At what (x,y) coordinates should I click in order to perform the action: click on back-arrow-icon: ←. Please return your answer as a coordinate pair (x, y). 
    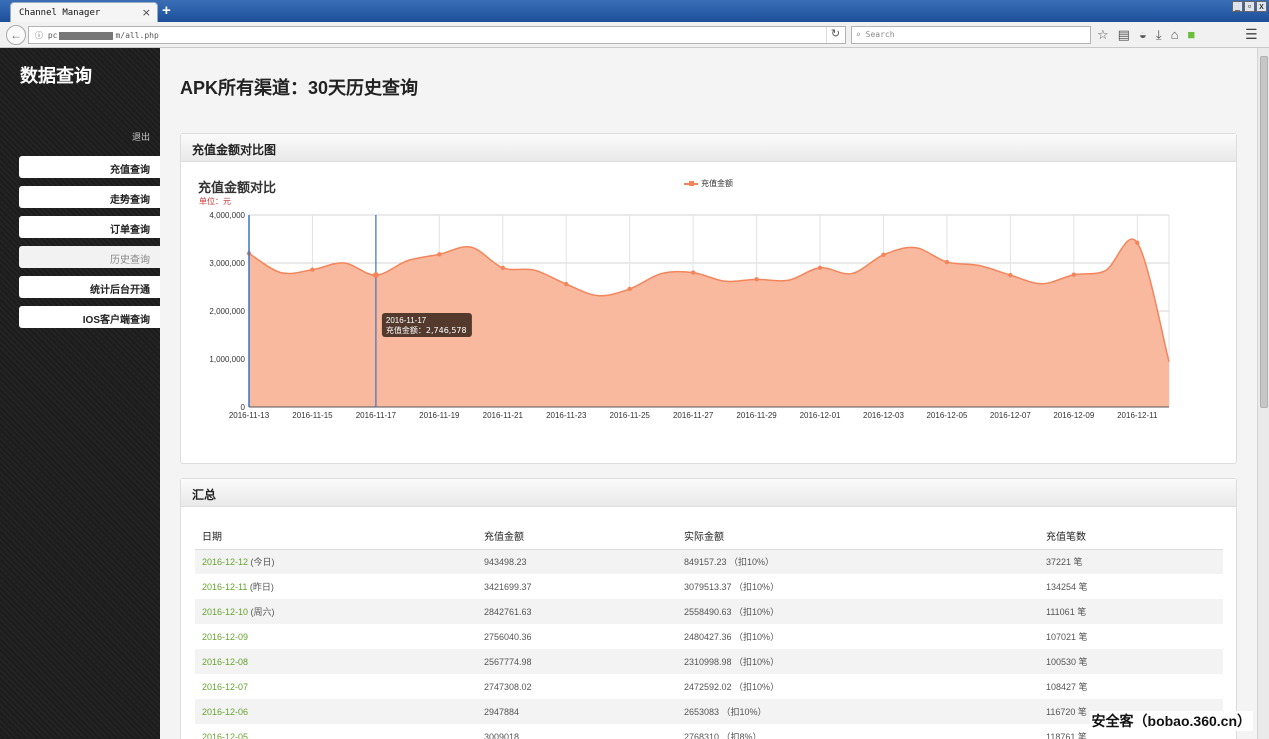
    Looking at the image, I should click on (16, 35).